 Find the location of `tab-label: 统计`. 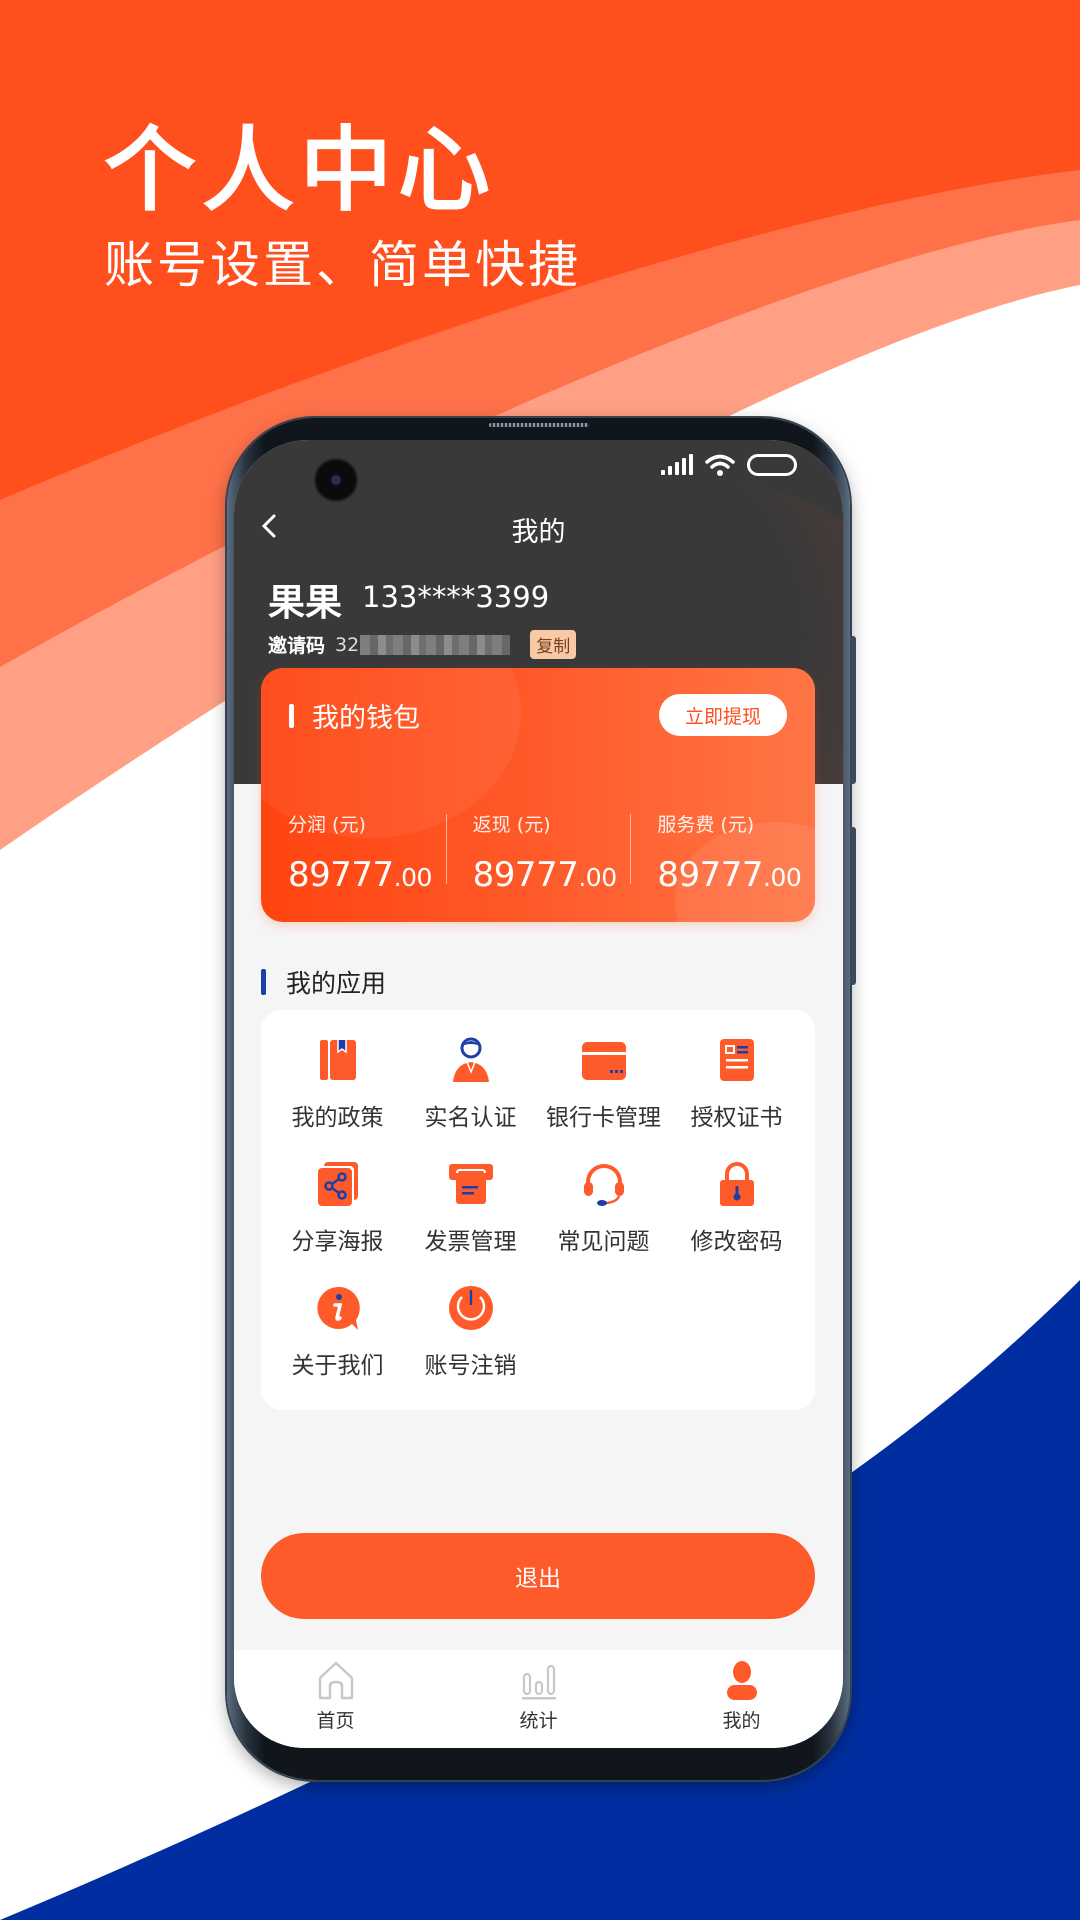

tab-label: 统计 is located at coordinates (538, 1721).